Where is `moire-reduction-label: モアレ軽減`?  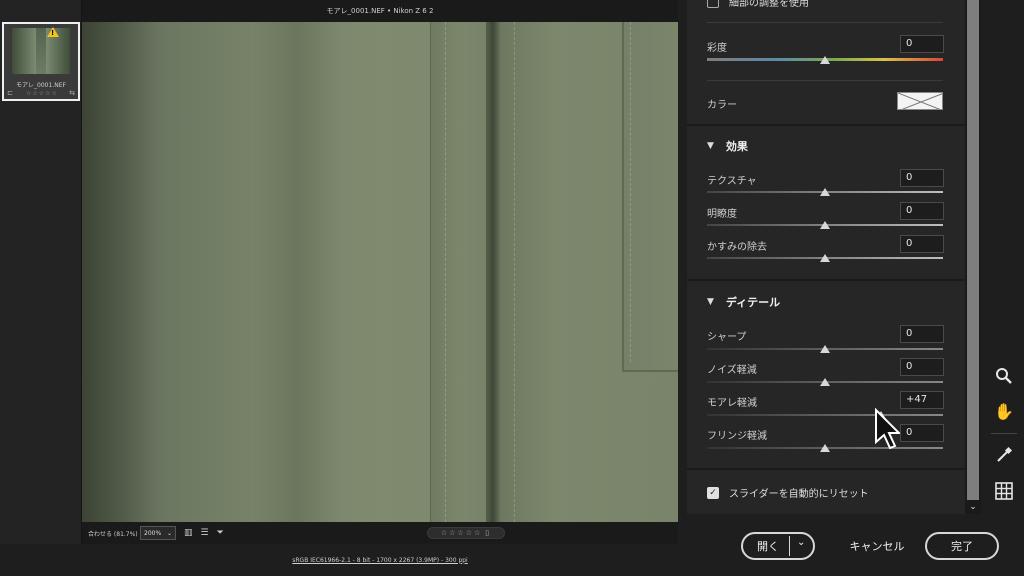
moire-reduction-label: モアレ軽減 is located at coordinates (732, 403).